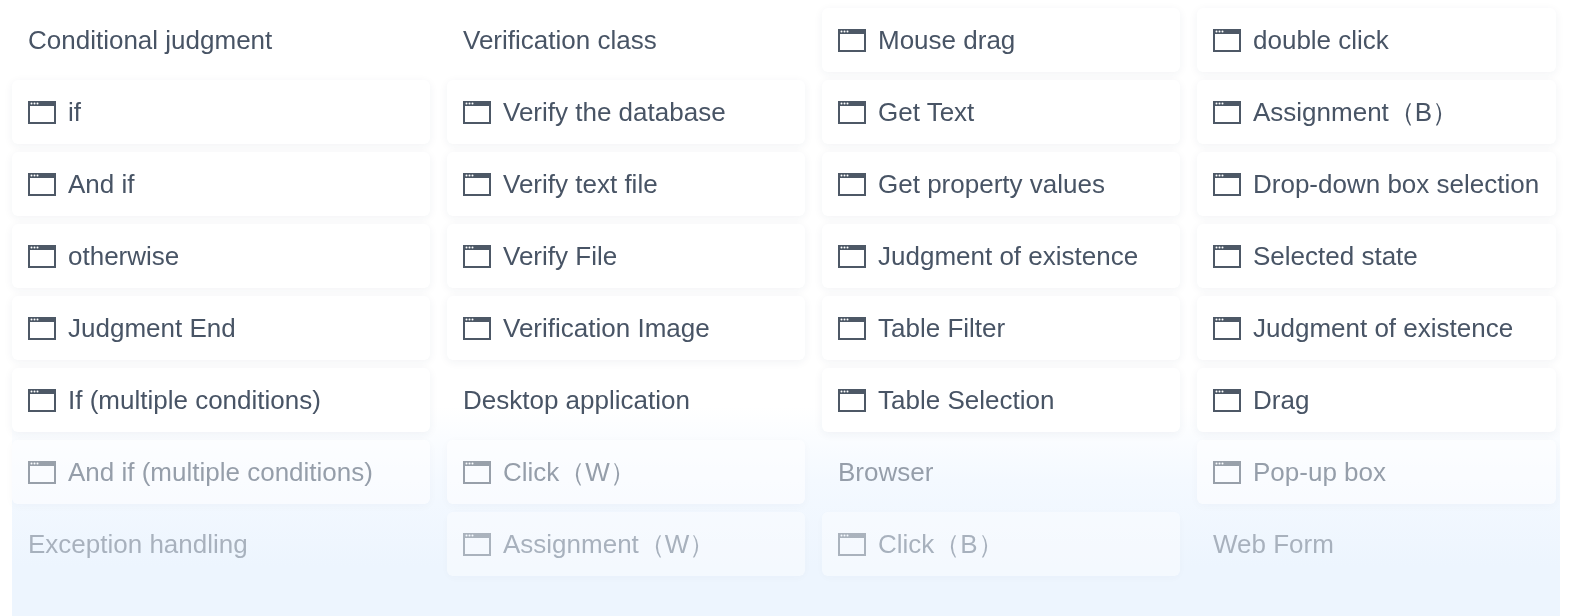 The width and height of the screenshot is (1572, 616). Describe the element at coordinates (1376, 256) in the screenshot. I see `action-item: Selected state` at that location.